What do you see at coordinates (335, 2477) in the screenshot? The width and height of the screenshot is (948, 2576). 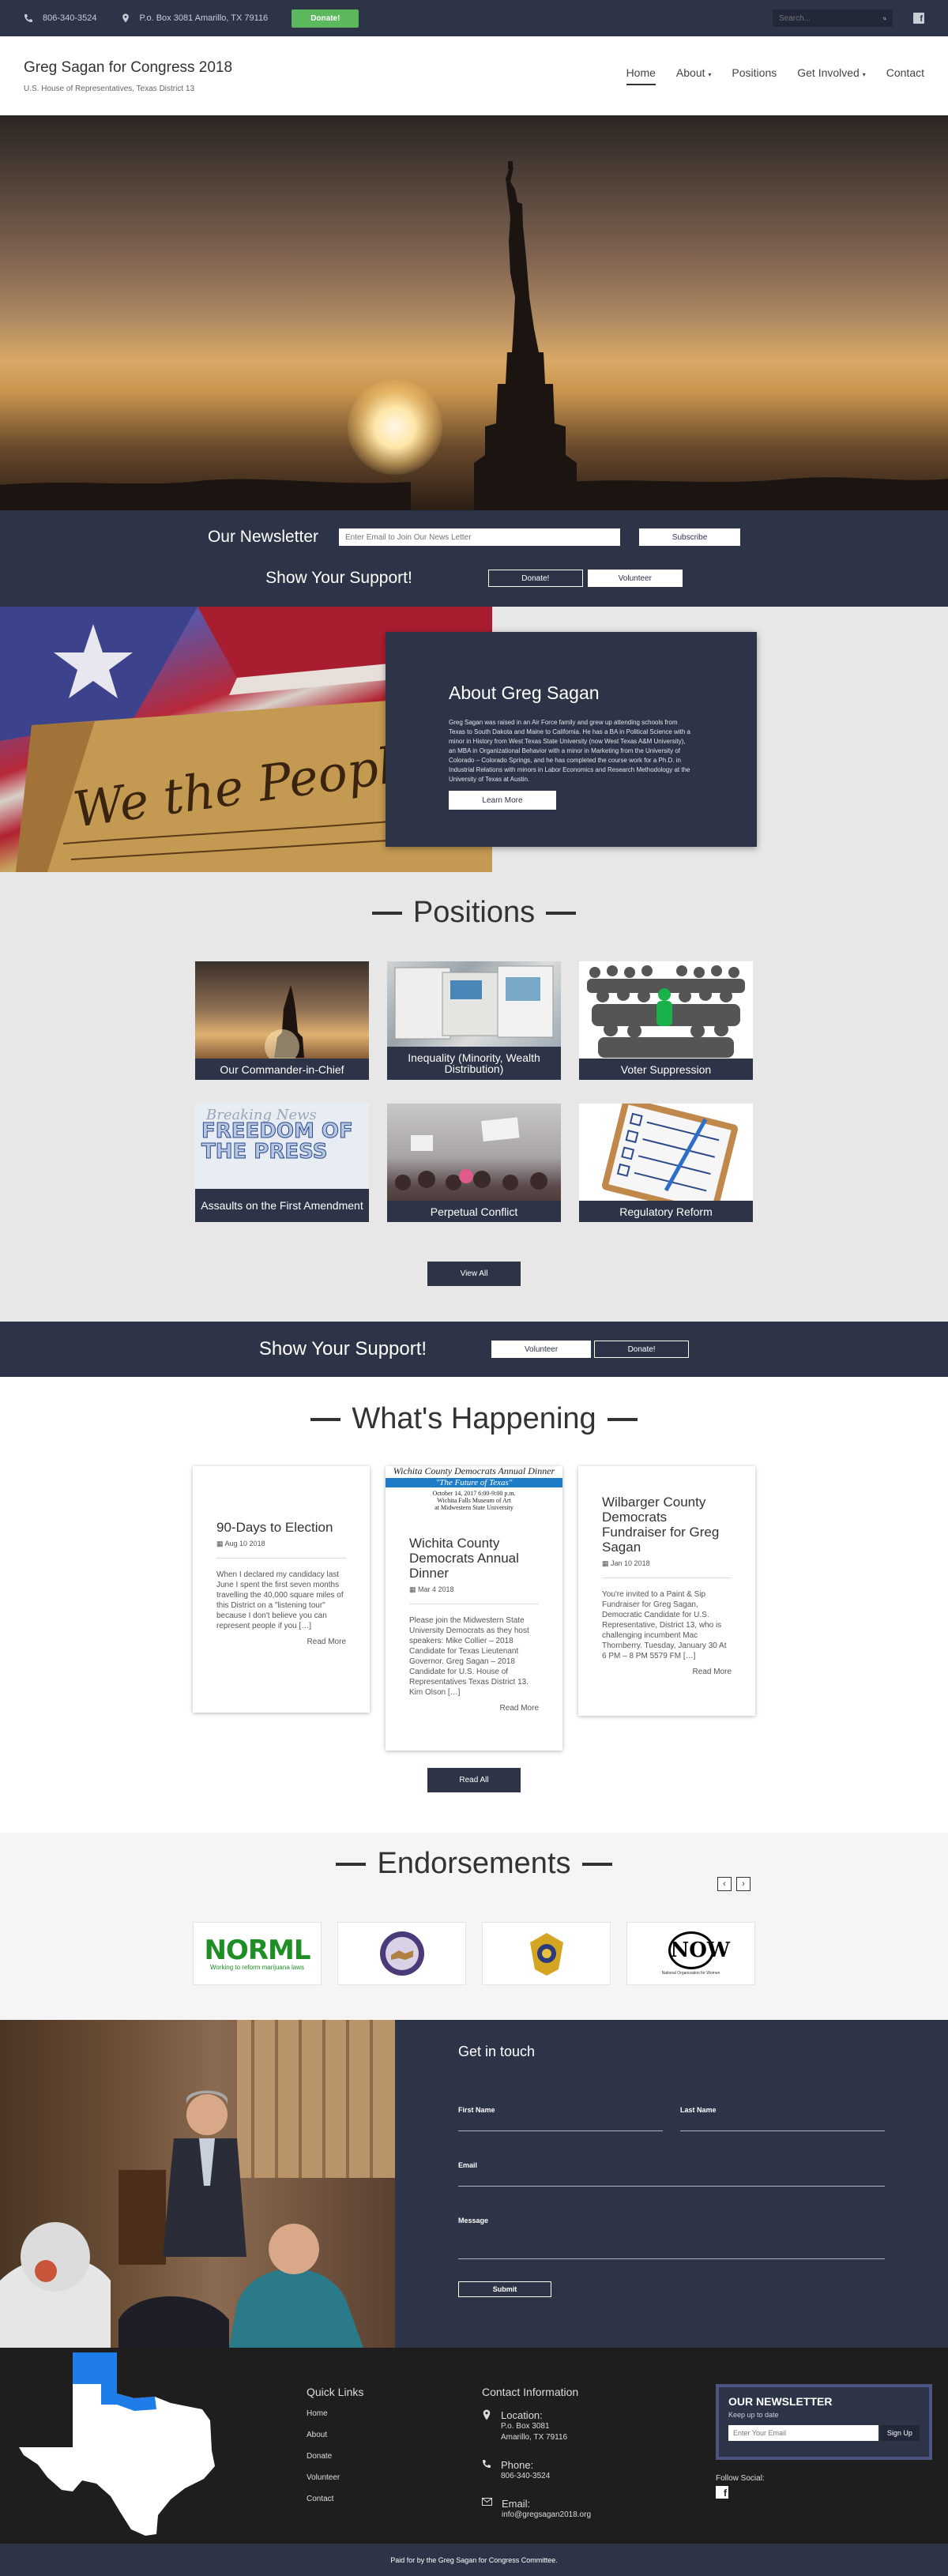 I see `footer-link-volunteer: Volunteer` at bounding box center [335, 2477].